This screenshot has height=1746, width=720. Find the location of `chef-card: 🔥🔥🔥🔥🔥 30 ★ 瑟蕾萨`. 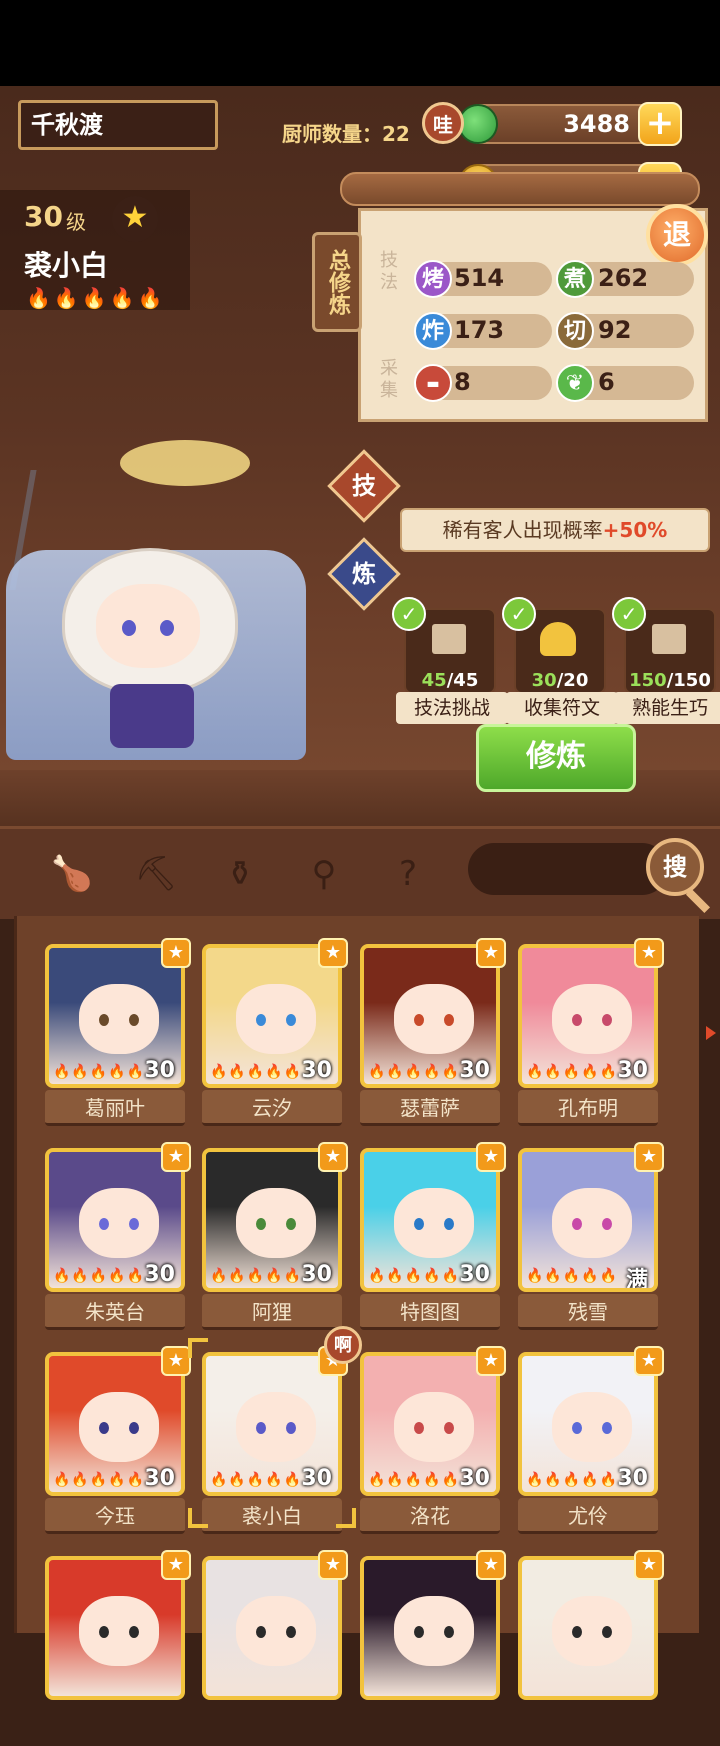

chef-card: 🔥🔥🔥🔥🔥 30 ★ 瑟蕾萨 is located at coordinates (433, 1036).